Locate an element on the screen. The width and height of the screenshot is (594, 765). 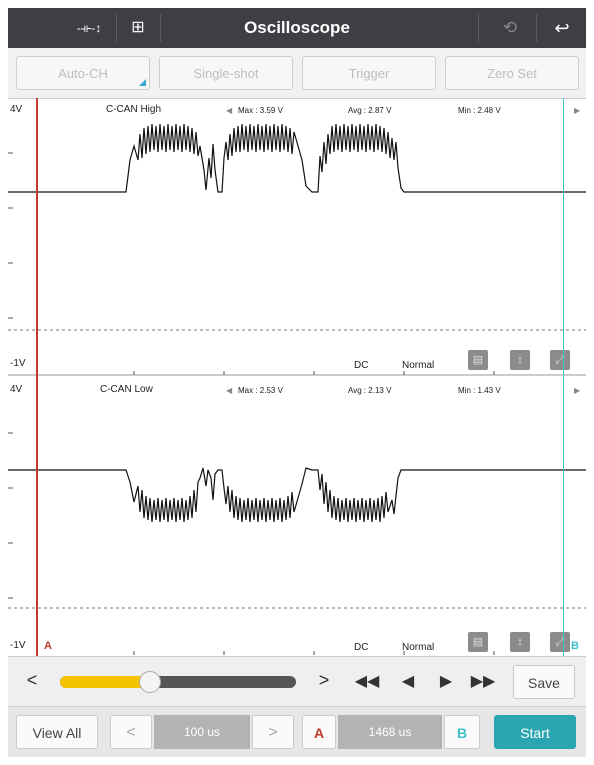
page-title: Oscilloscope is located at coordinates (297, 27).